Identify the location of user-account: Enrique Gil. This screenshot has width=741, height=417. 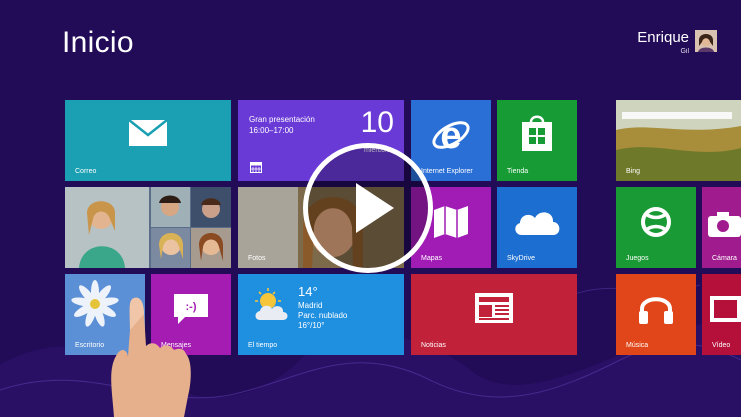
(677, 42).